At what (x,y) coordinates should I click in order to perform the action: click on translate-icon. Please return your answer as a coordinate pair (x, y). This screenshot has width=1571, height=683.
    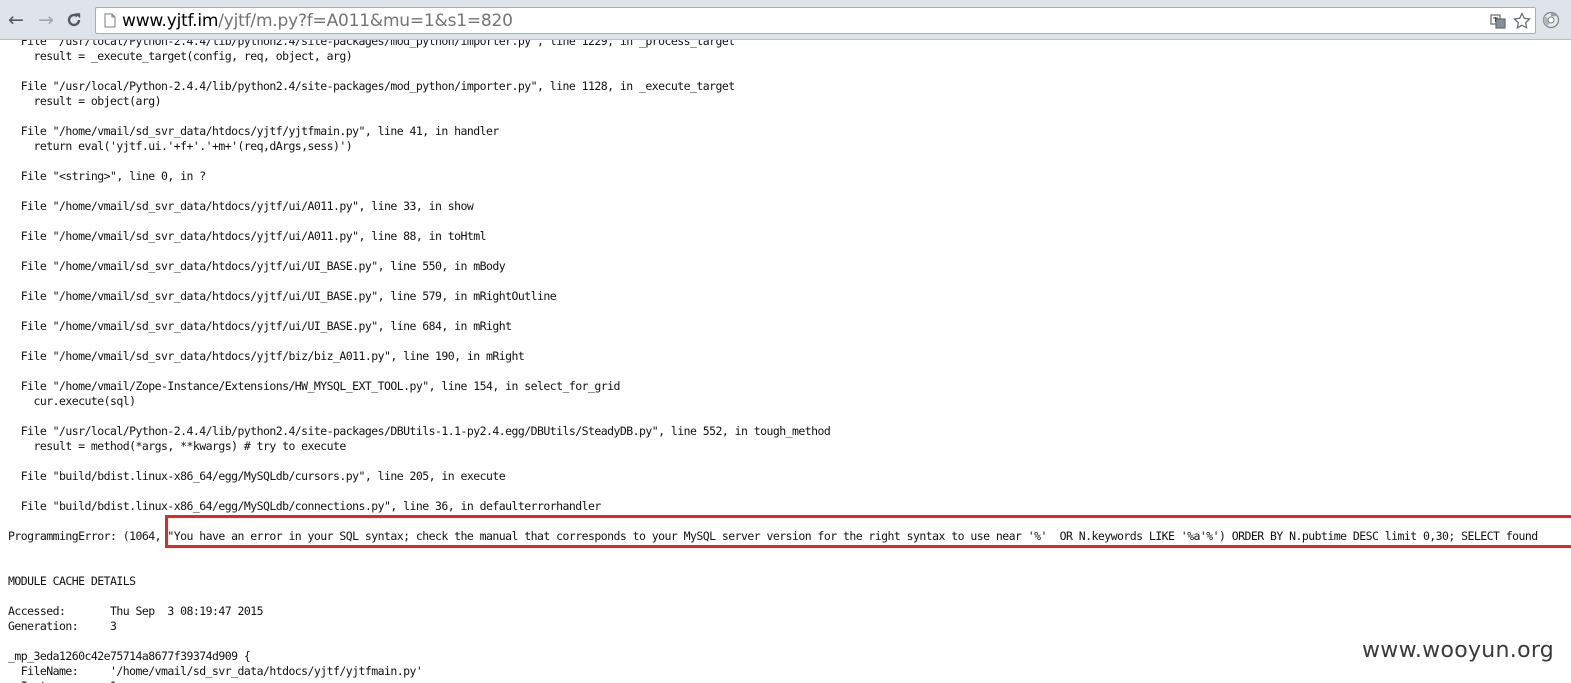
    Looking at the image, I should click on (1498, 21).